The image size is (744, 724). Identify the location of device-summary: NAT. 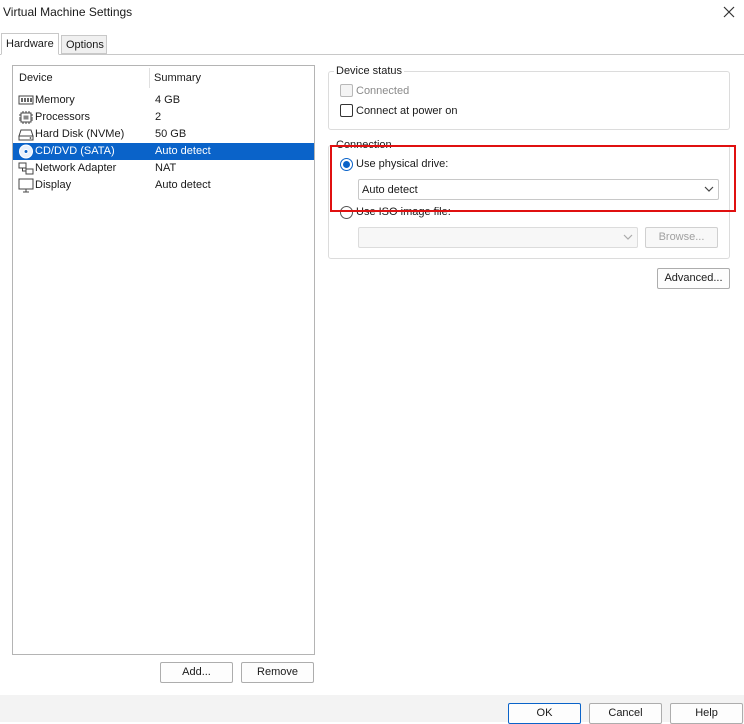
(166, 168).